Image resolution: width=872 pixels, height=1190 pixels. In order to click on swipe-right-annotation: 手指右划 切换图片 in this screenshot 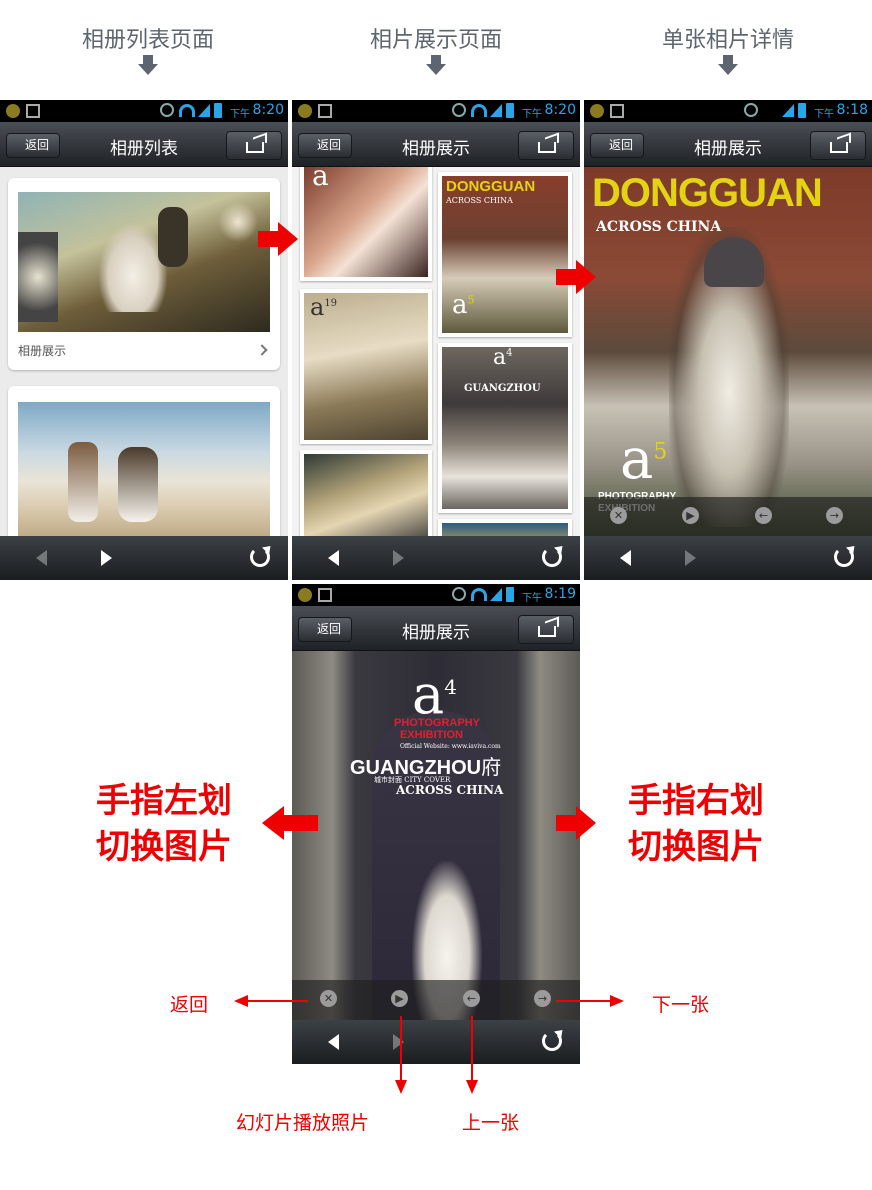, I will do `click(696, 824)`.